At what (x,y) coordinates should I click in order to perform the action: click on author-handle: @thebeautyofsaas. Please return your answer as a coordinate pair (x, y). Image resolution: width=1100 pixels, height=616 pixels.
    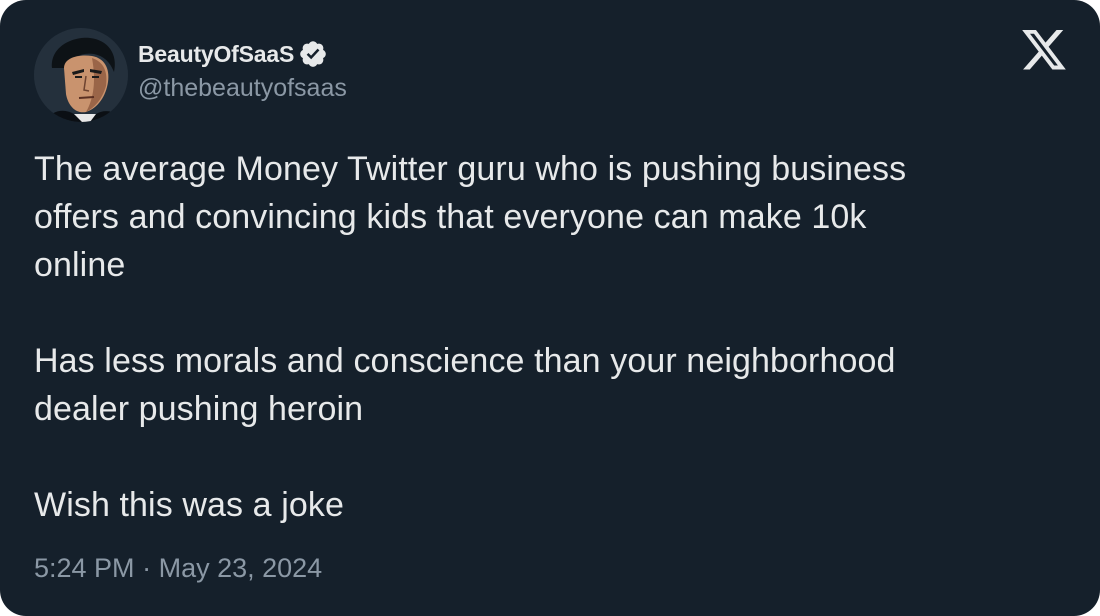
    Looking at the image, I should click on (242, 88).